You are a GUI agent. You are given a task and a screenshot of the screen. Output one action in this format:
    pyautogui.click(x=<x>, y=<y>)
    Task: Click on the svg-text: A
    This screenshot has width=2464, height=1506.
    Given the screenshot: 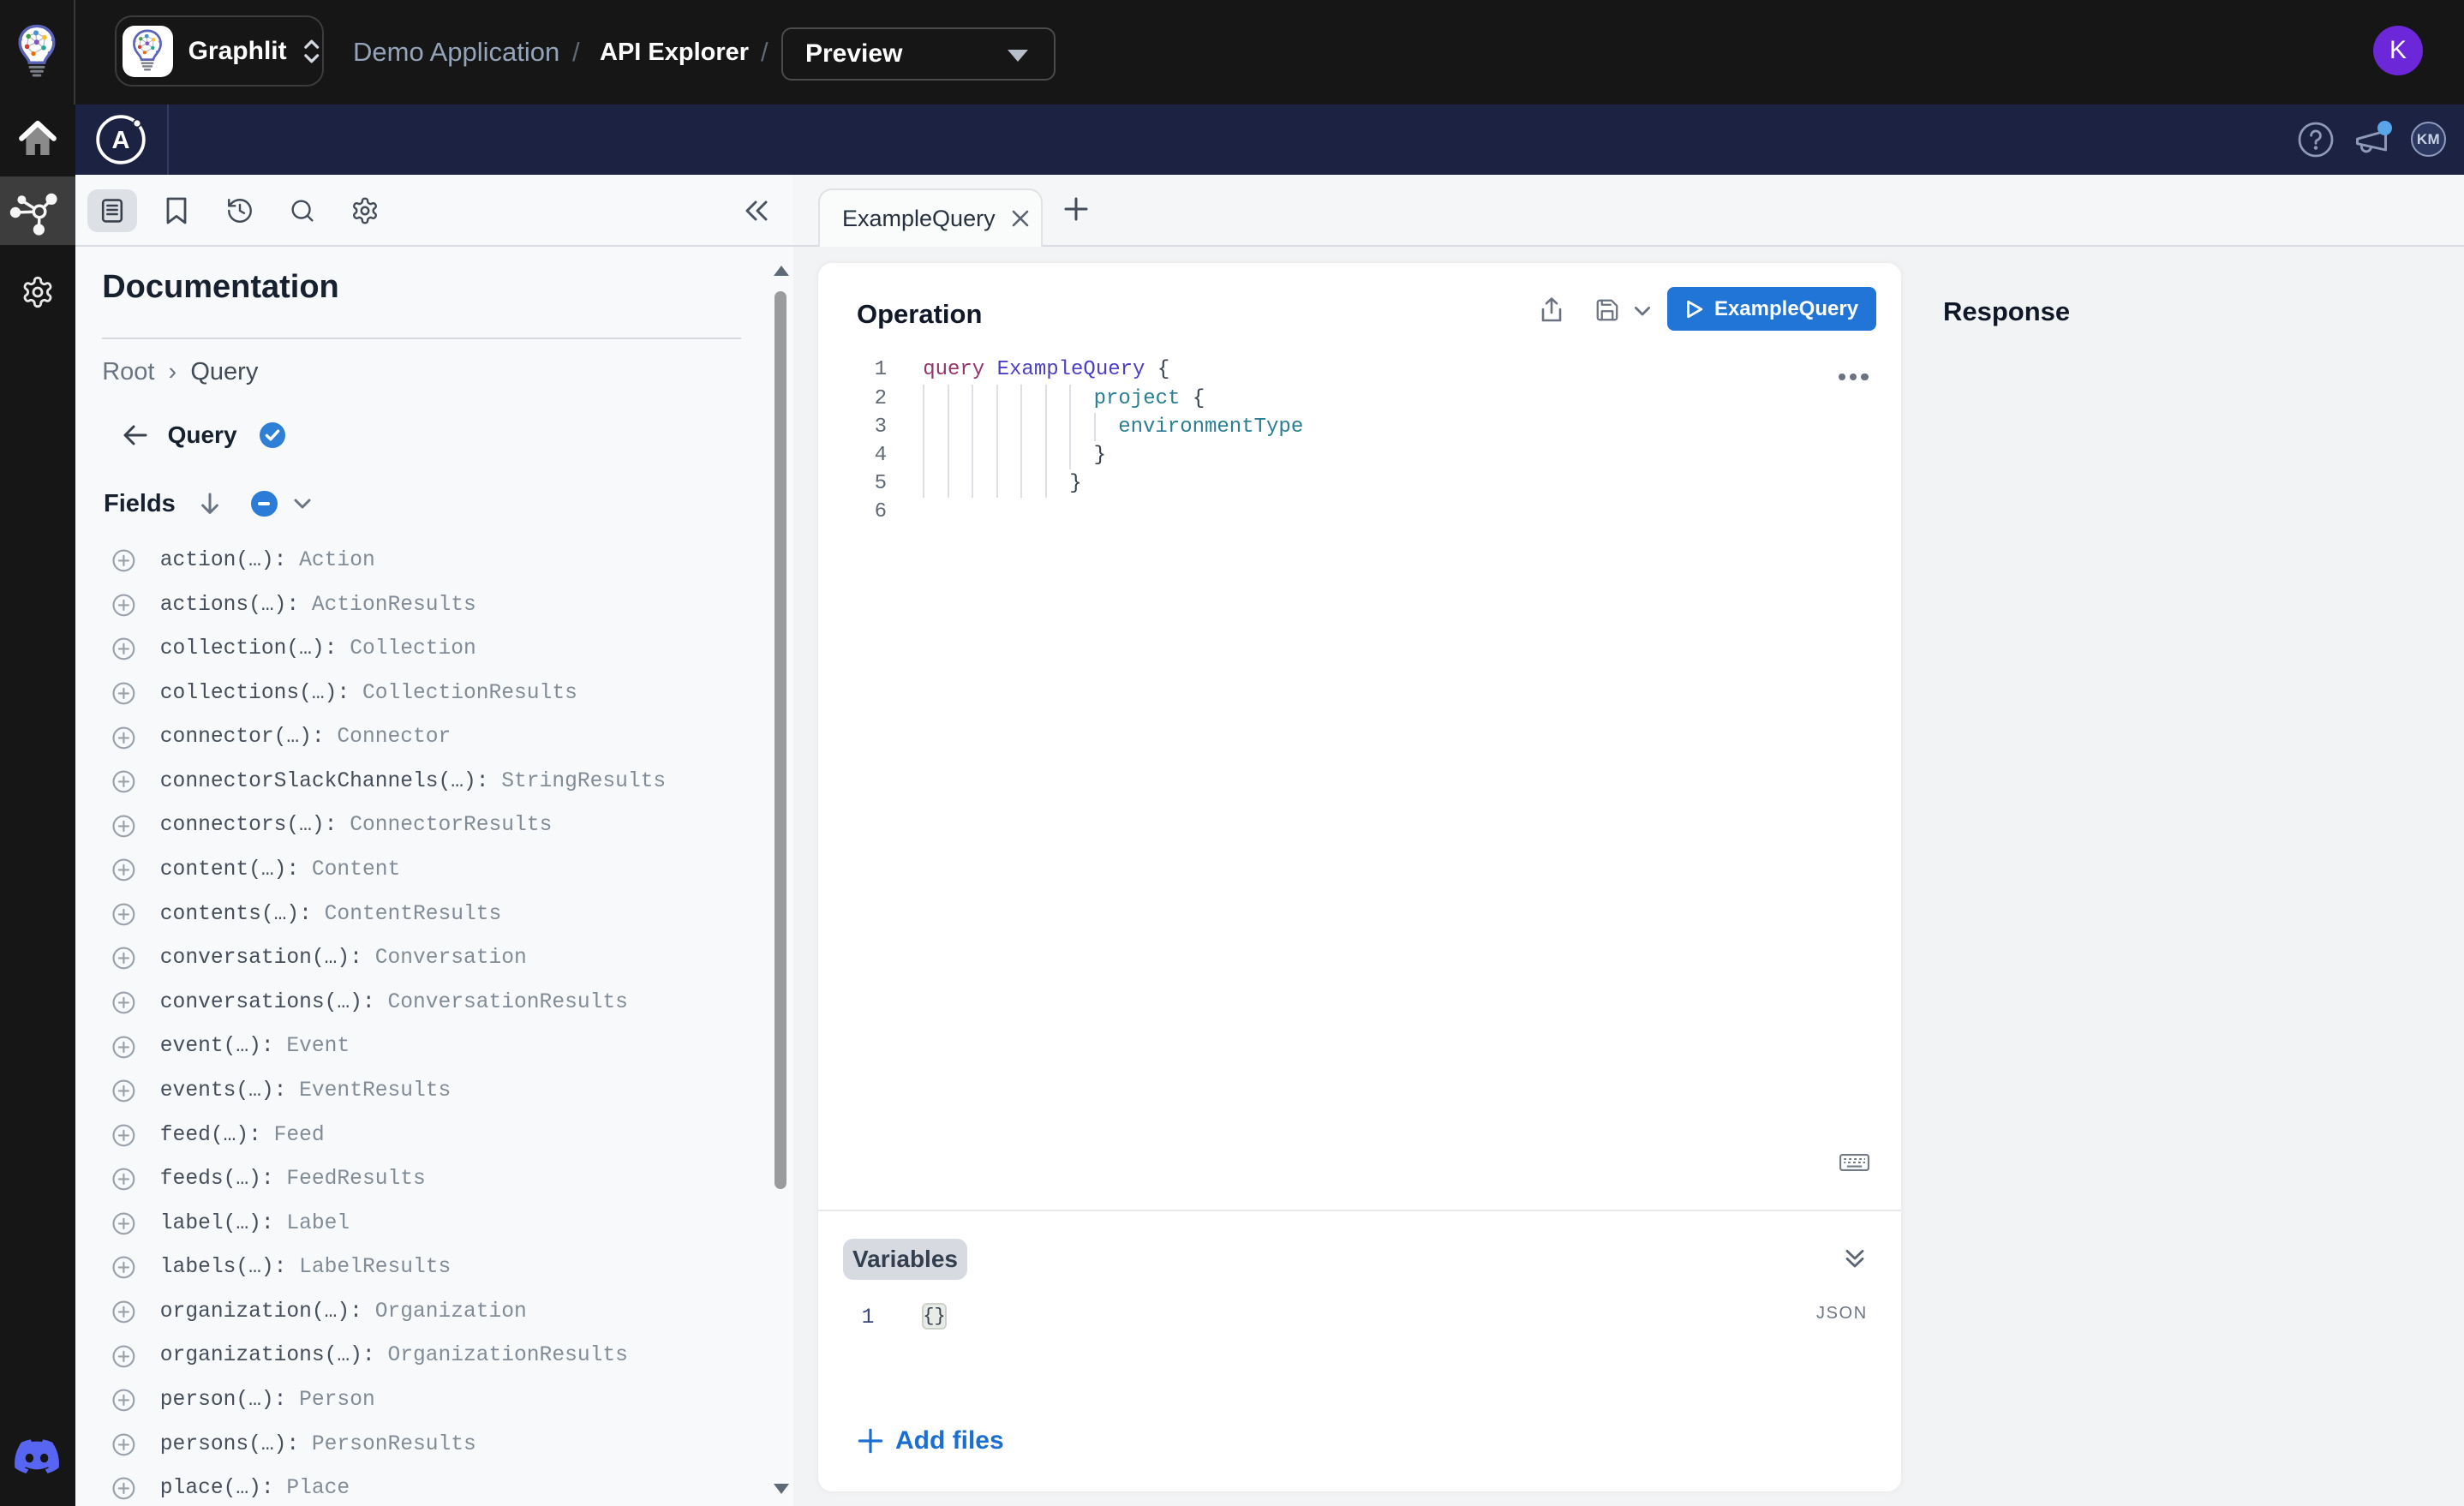 What is the action you would take?
    pyautogui.click(x=121, y=140)
    